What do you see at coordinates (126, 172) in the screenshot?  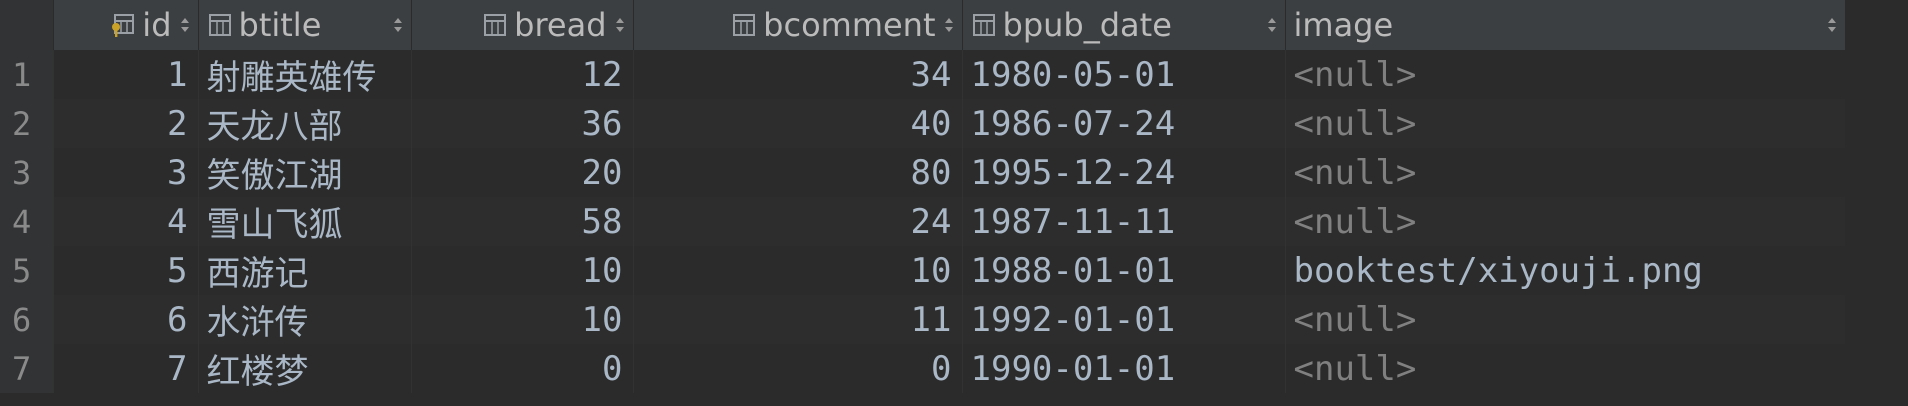 I see `cell-id: 3` at bounding box center [126, 172].